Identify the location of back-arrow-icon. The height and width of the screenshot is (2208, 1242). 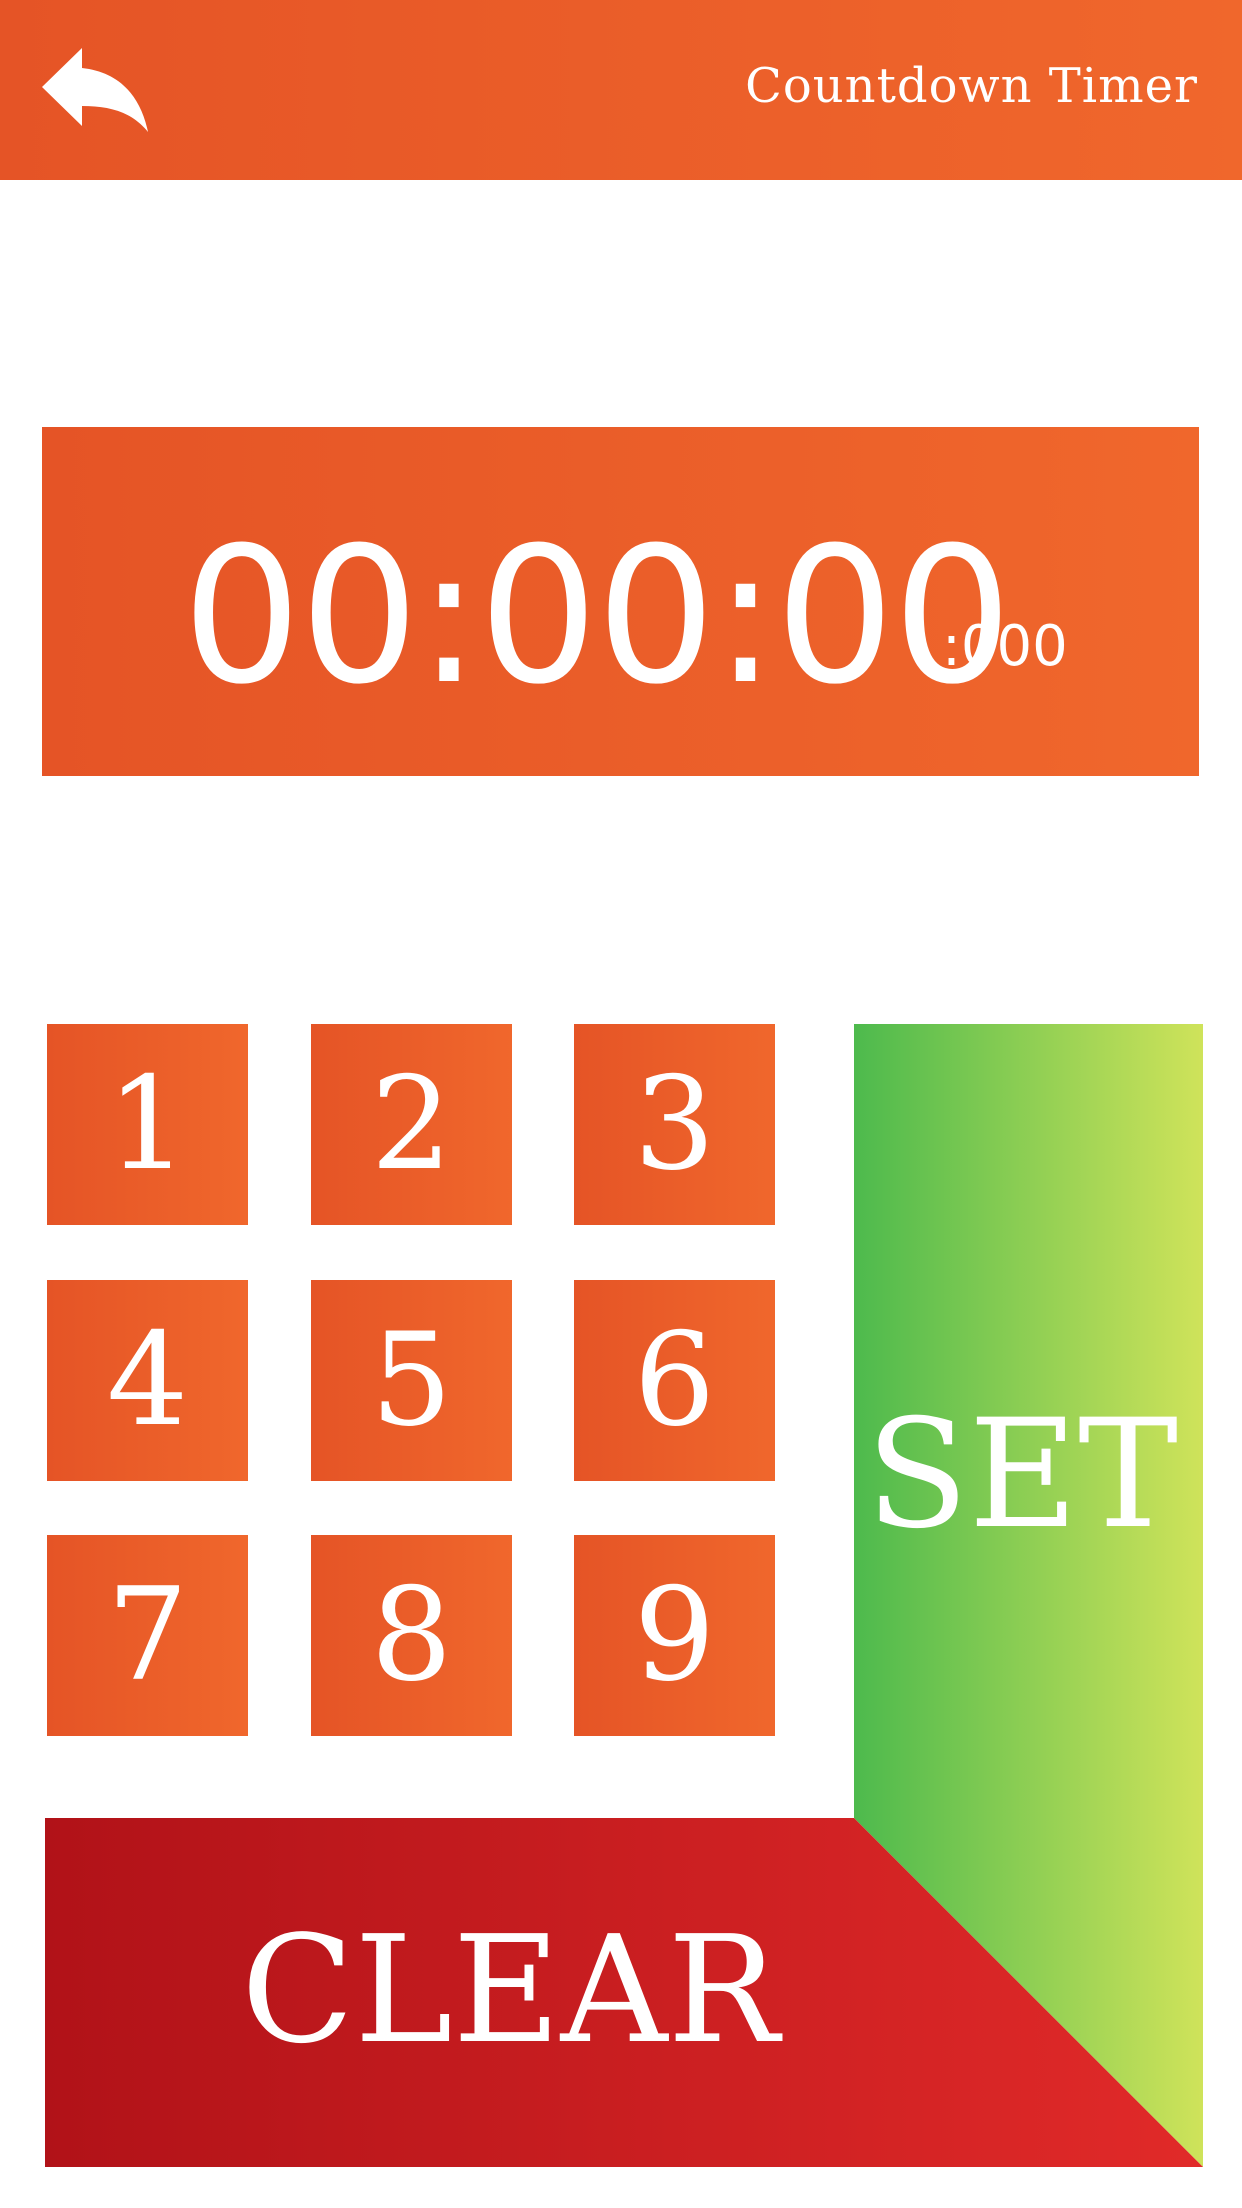
(95, 90).